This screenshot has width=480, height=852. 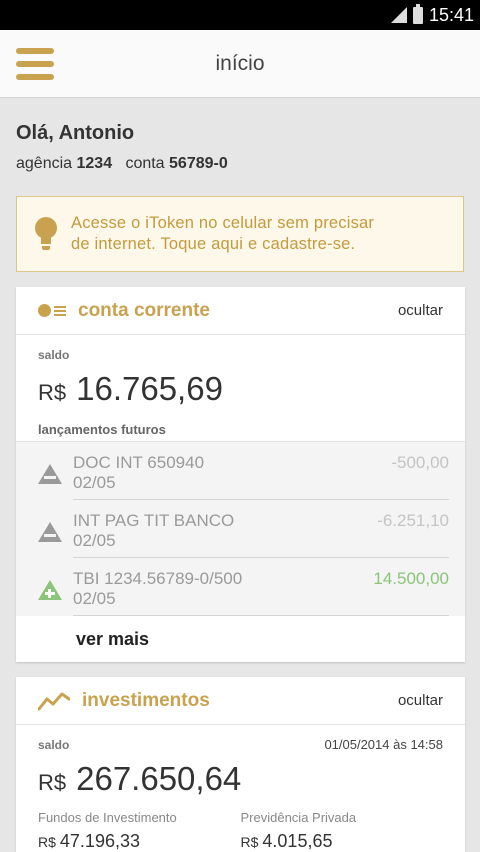 I want to click on status-bar: 15:41, so click(x=240, y=15).